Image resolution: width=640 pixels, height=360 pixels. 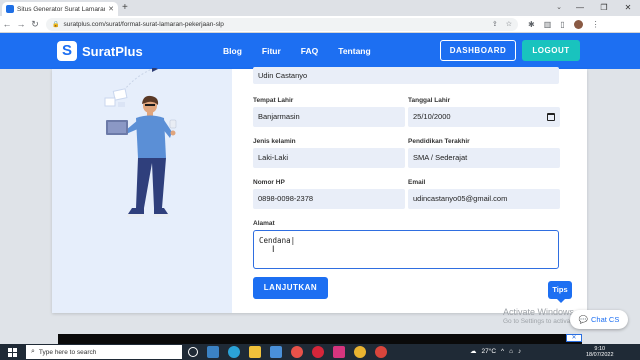 I want to click on chat-cs-button: 💬 Chat CS, so click(x=599, y=319).